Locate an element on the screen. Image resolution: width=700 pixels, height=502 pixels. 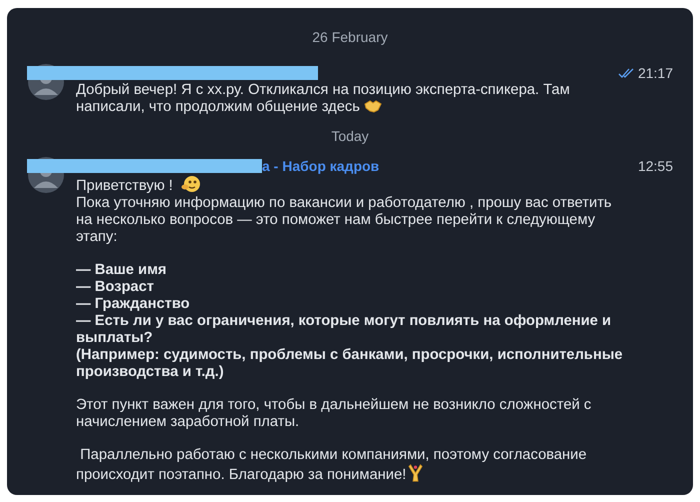
date-separator: 26 February is located at coordinates (350, 37).